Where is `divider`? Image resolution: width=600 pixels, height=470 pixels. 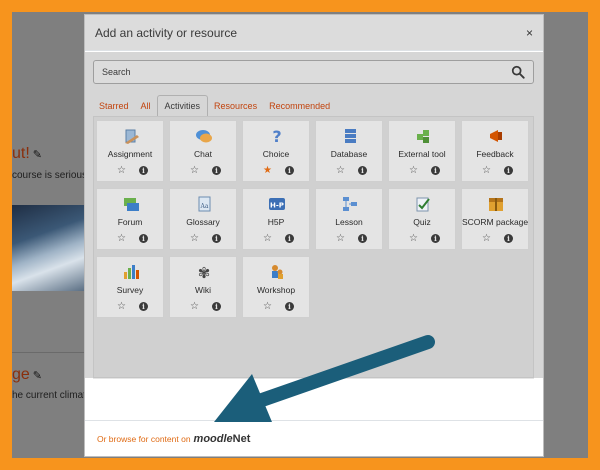
divider is located at coordinates (48, 352).